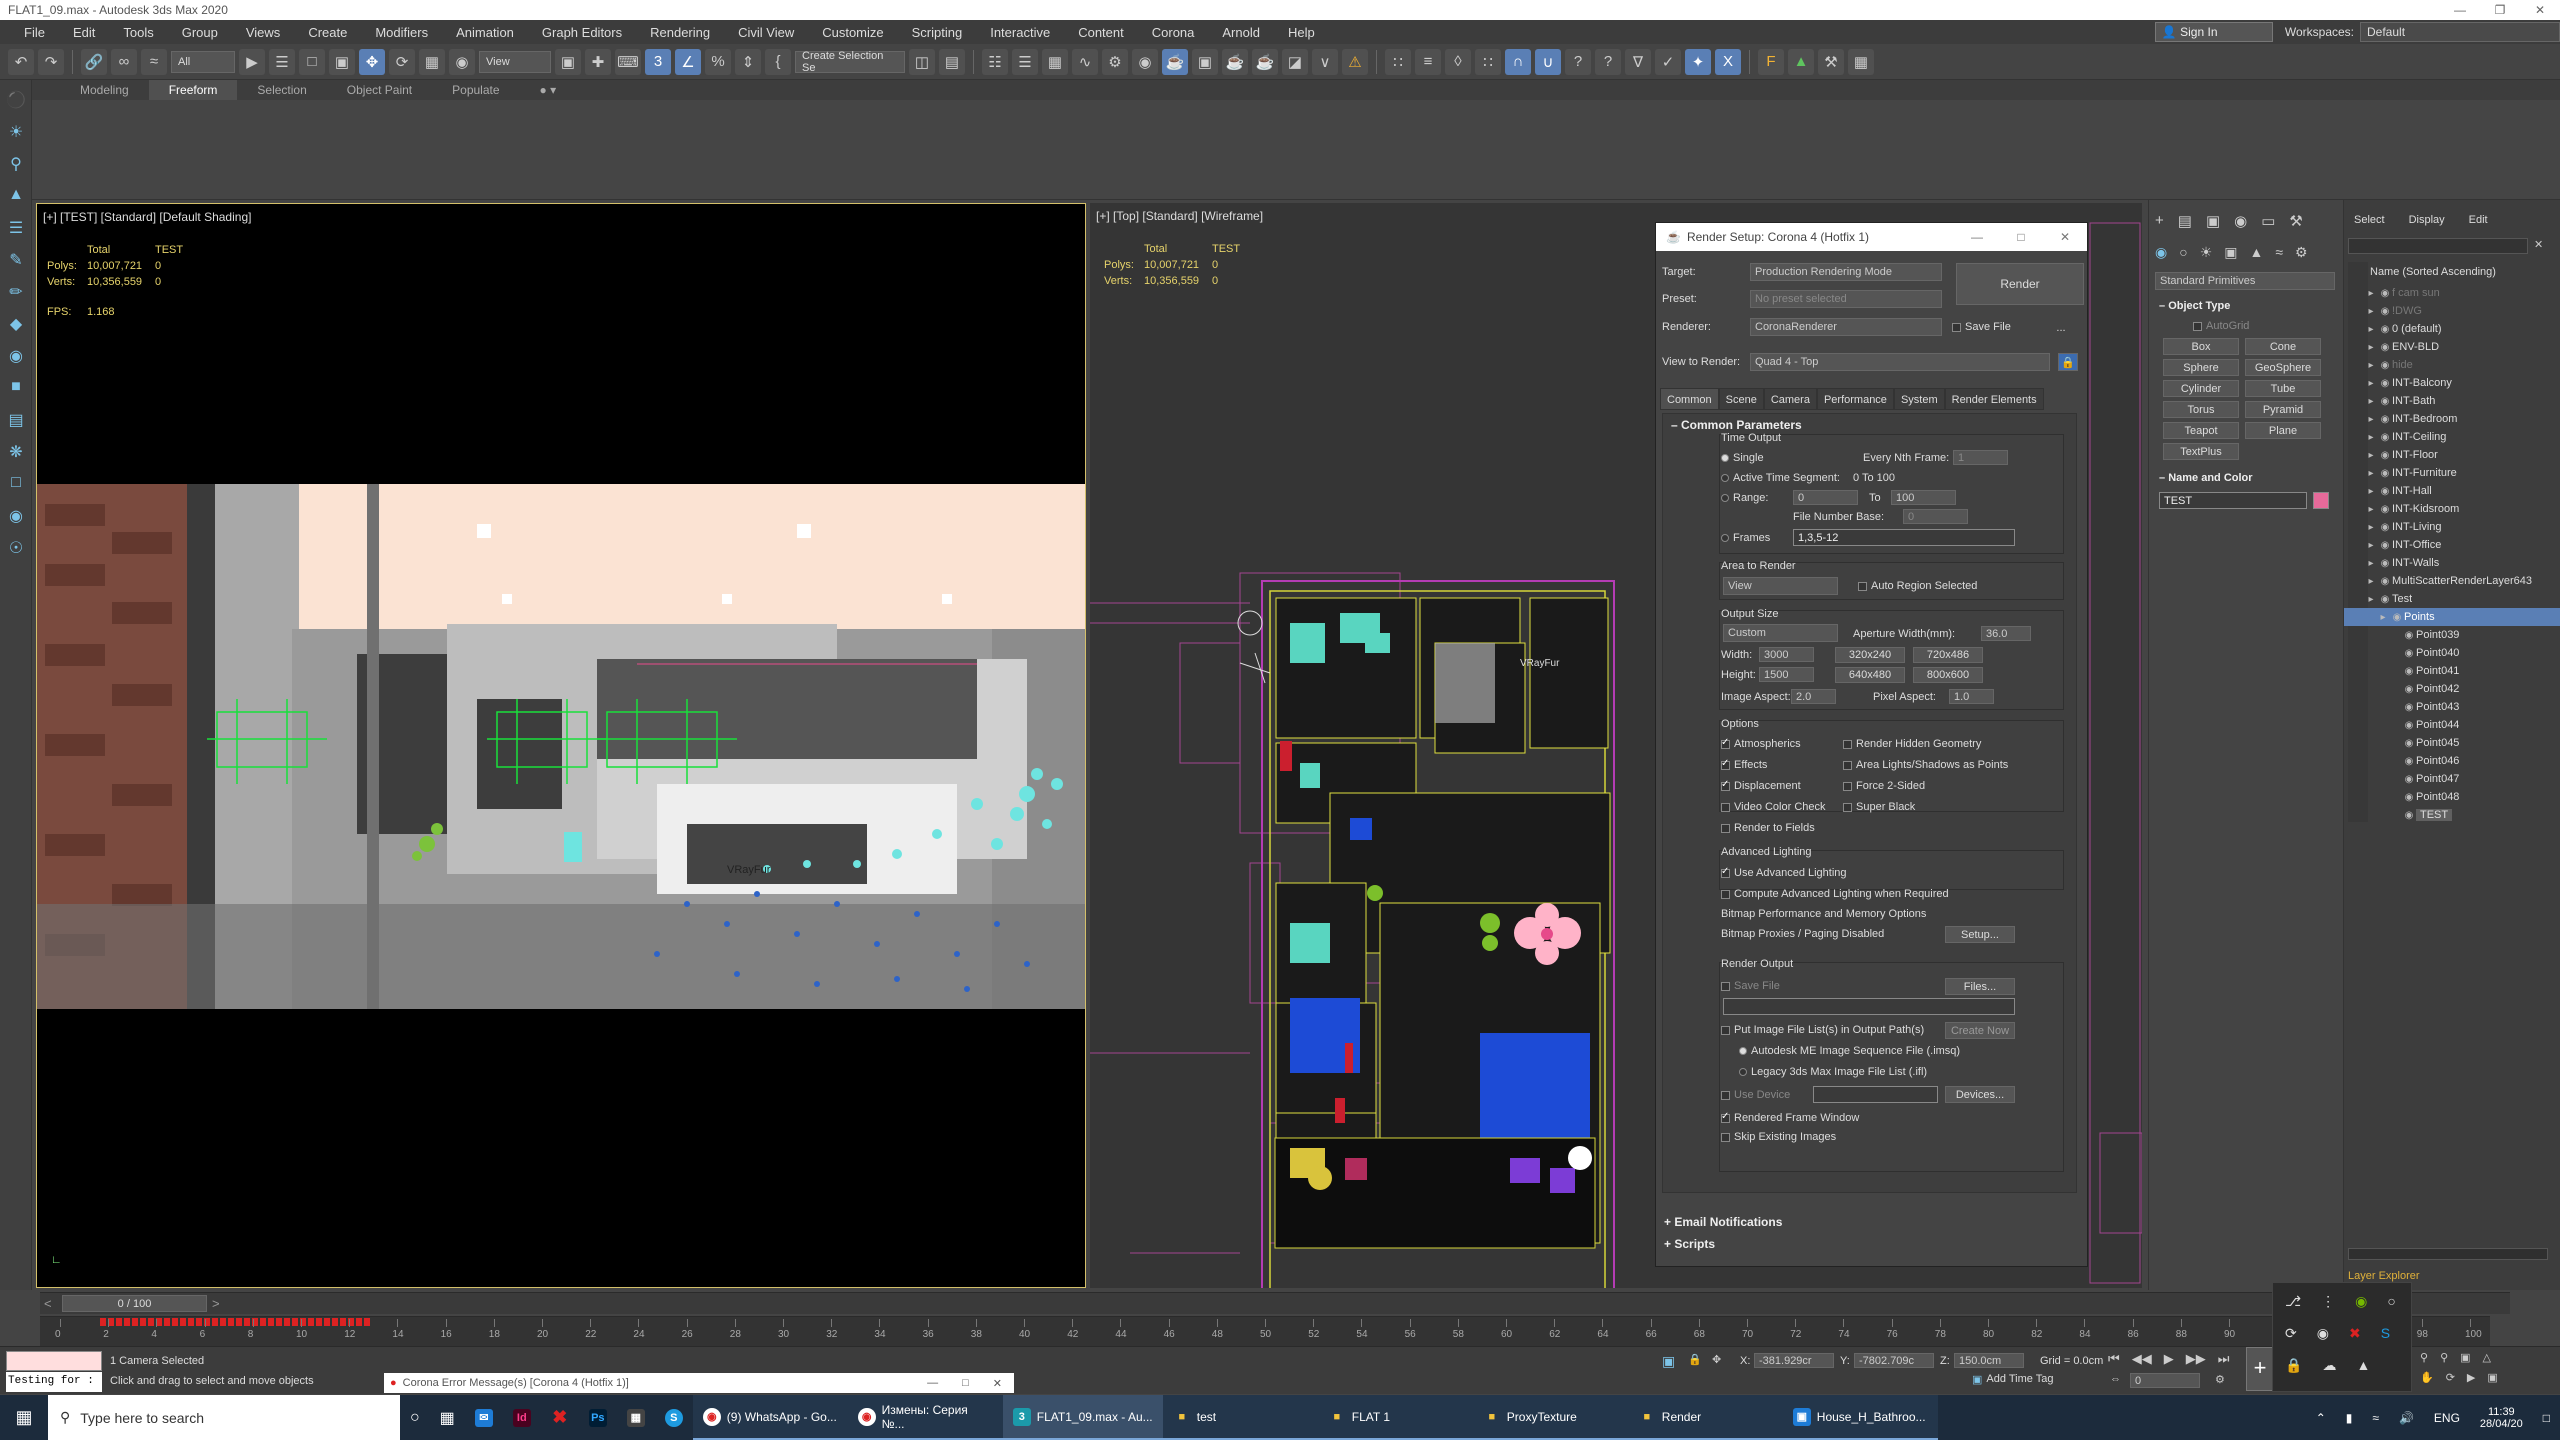 The height and width of the screenshot is (1440, 2560). Describe the element at coordinates (2183, 252) in the screenshot. I see `shapes-icon: ○` at that location.